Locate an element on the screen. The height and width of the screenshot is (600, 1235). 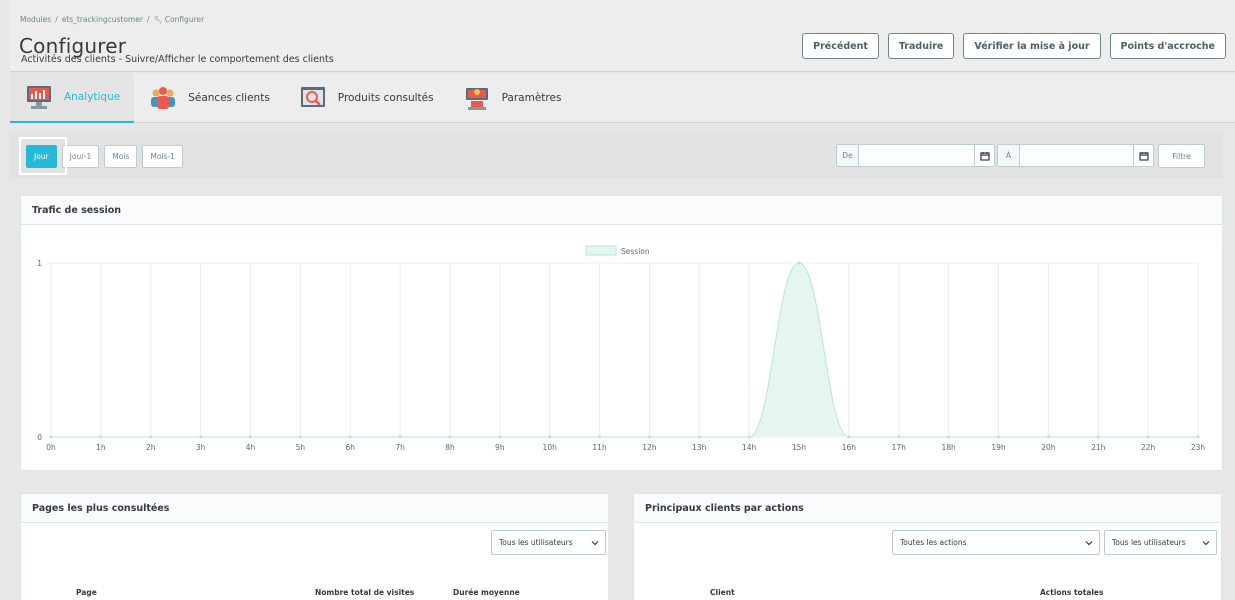
x-tick-label: 16h is located at coordinates (849, 447).